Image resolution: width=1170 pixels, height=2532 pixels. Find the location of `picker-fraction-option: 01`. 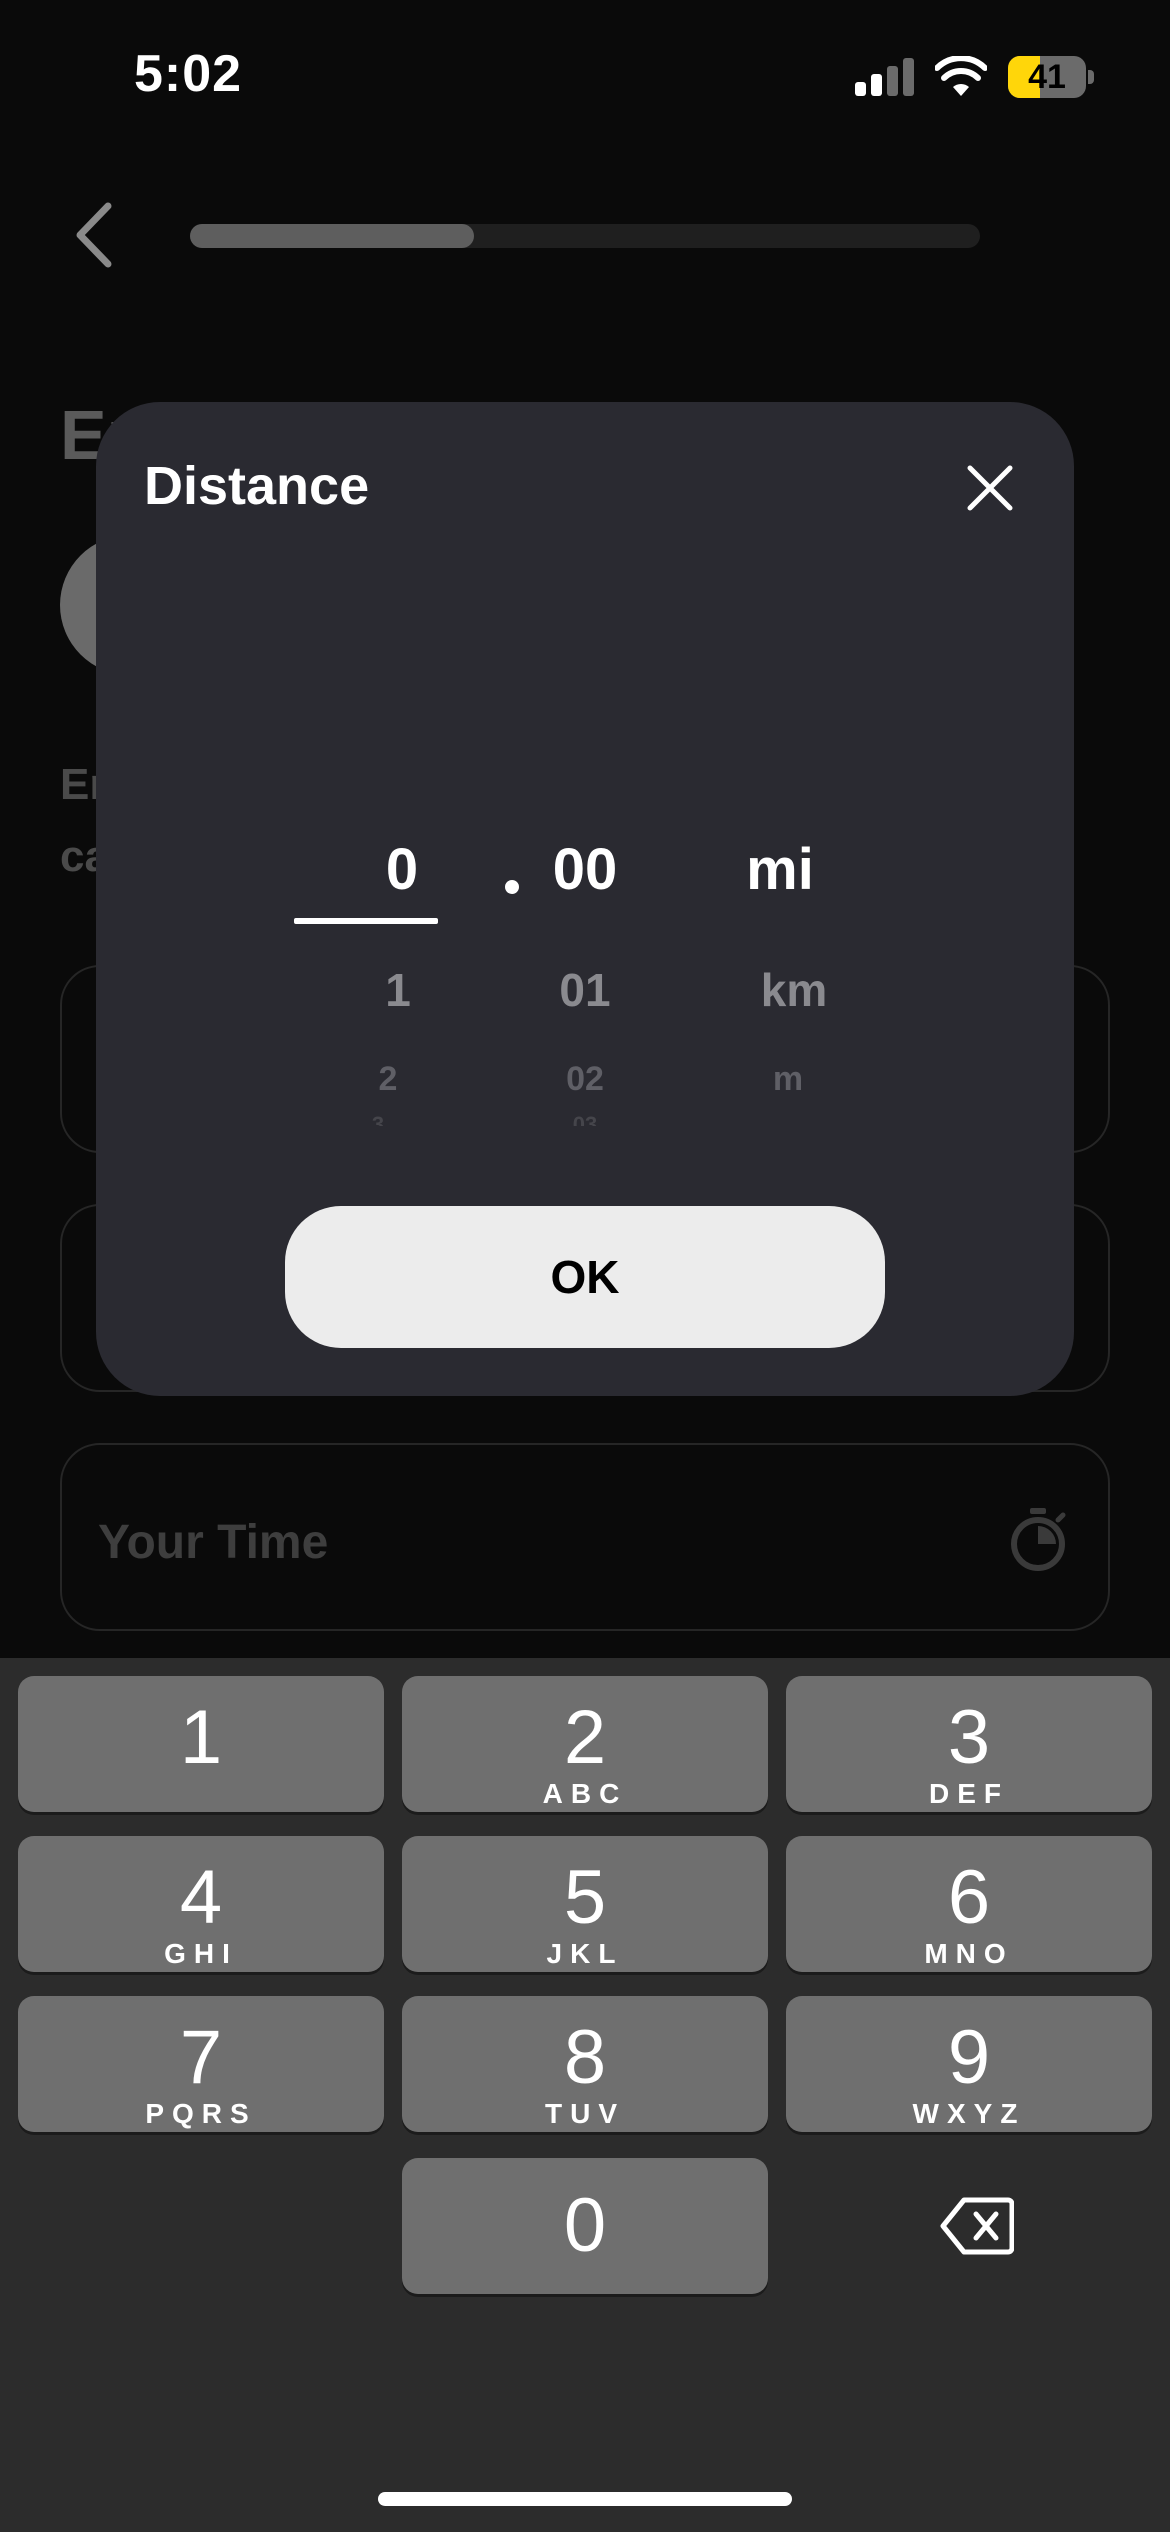

picker-fraction-option: 01 is located at coordinates (585, 990).